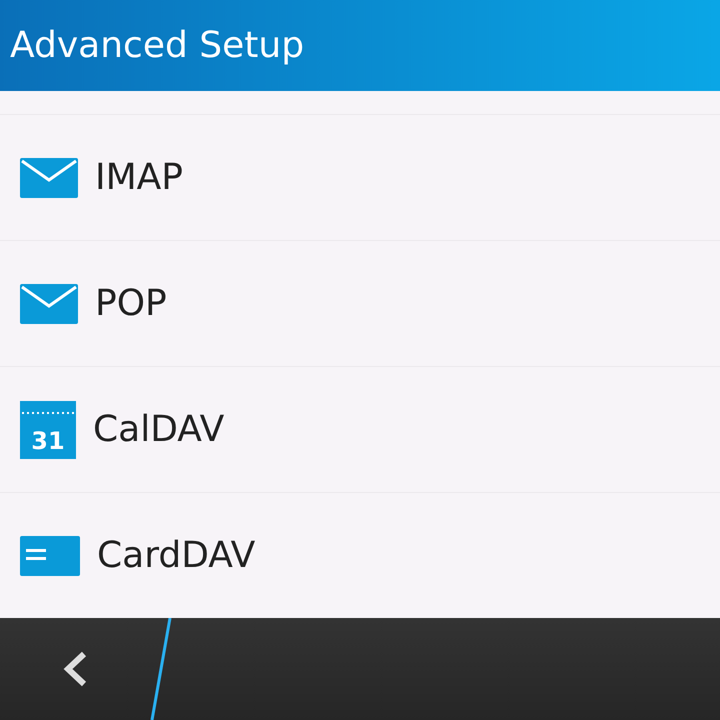  What do you see at coordinates (131, 303) in the screenshot?
I see `item-label: POP` at bounding box center [131, 303].